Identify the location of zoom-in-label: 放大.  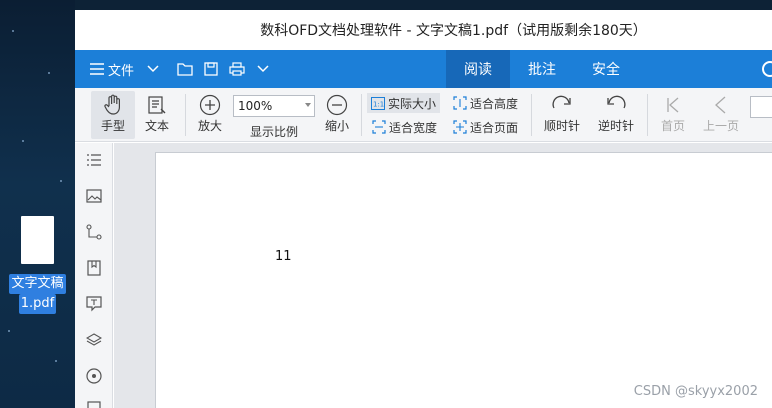
(209, 126).